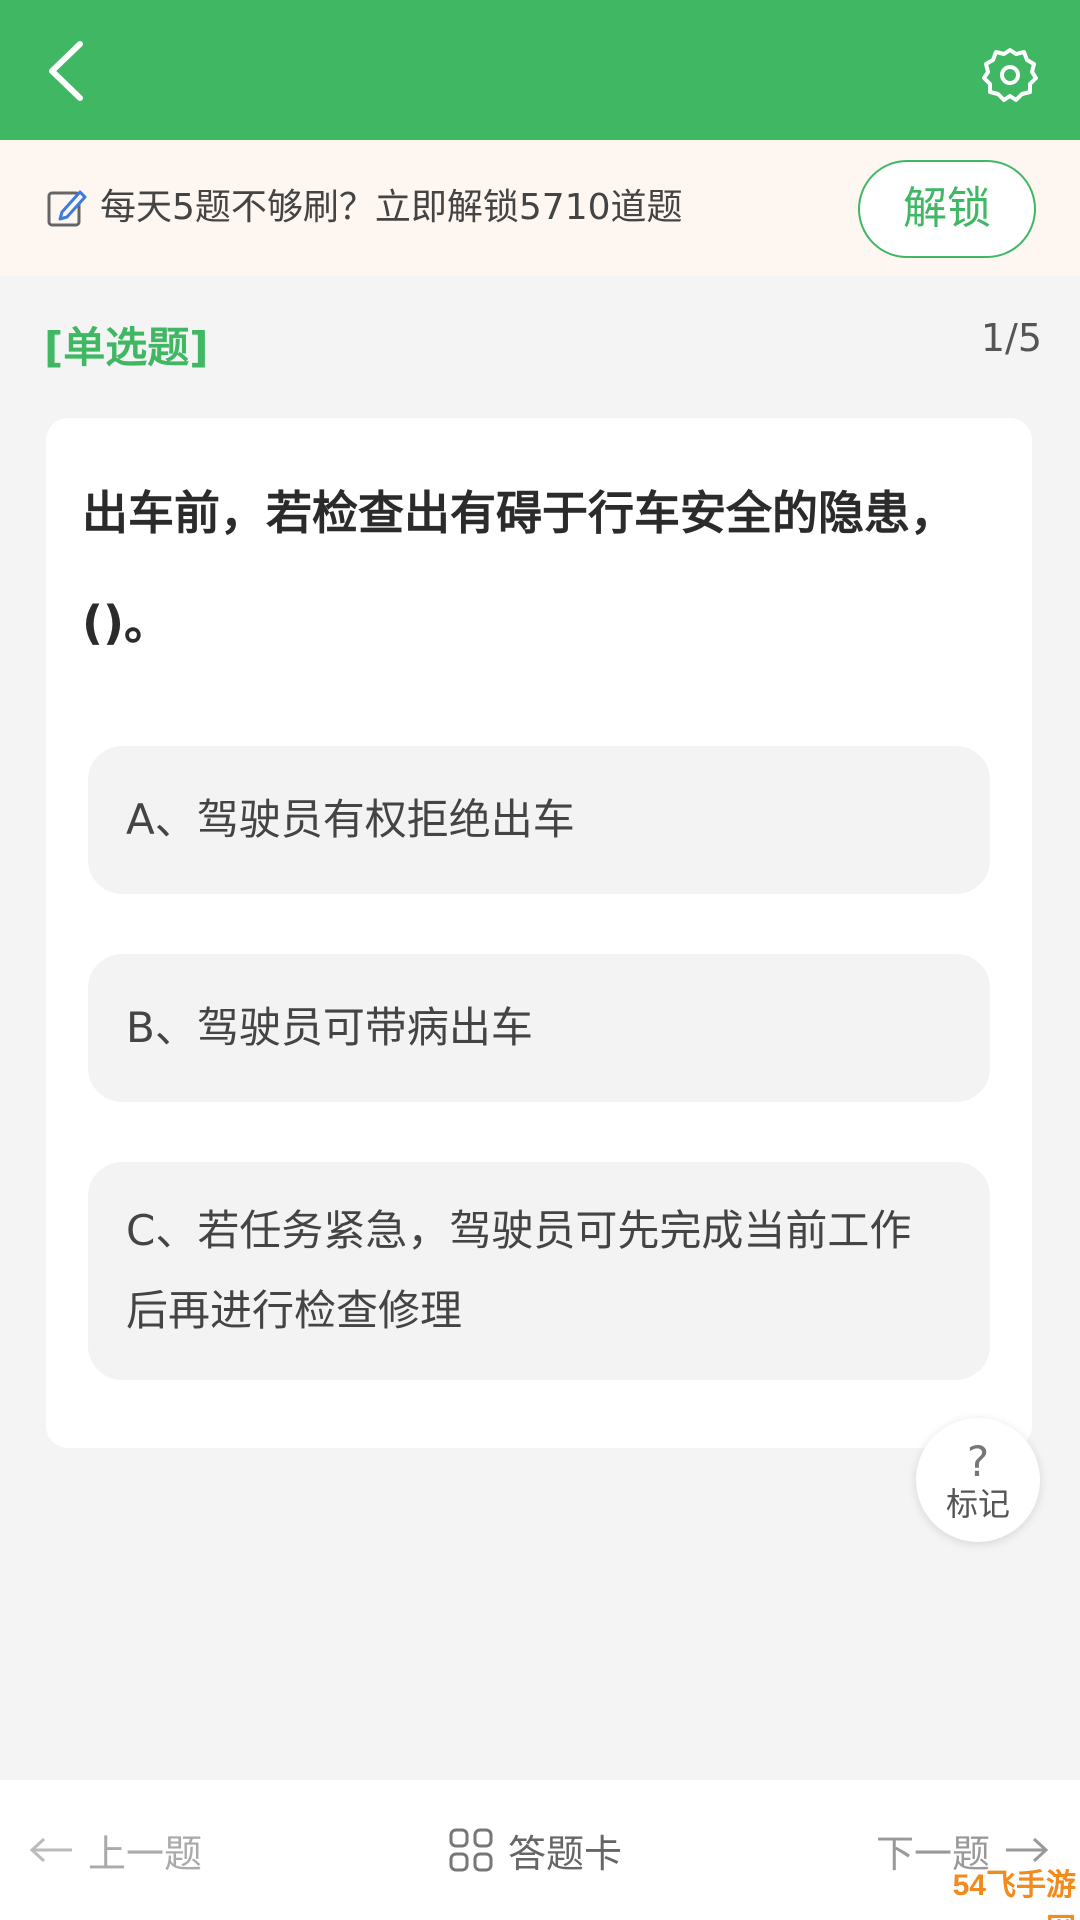 The width and height of the screenshot is (1080, 1920). What do you see at coordinates (978, 1461) in the screenshot?
I see `question-mark-icon: ?` at bounding box center [978, 1461].